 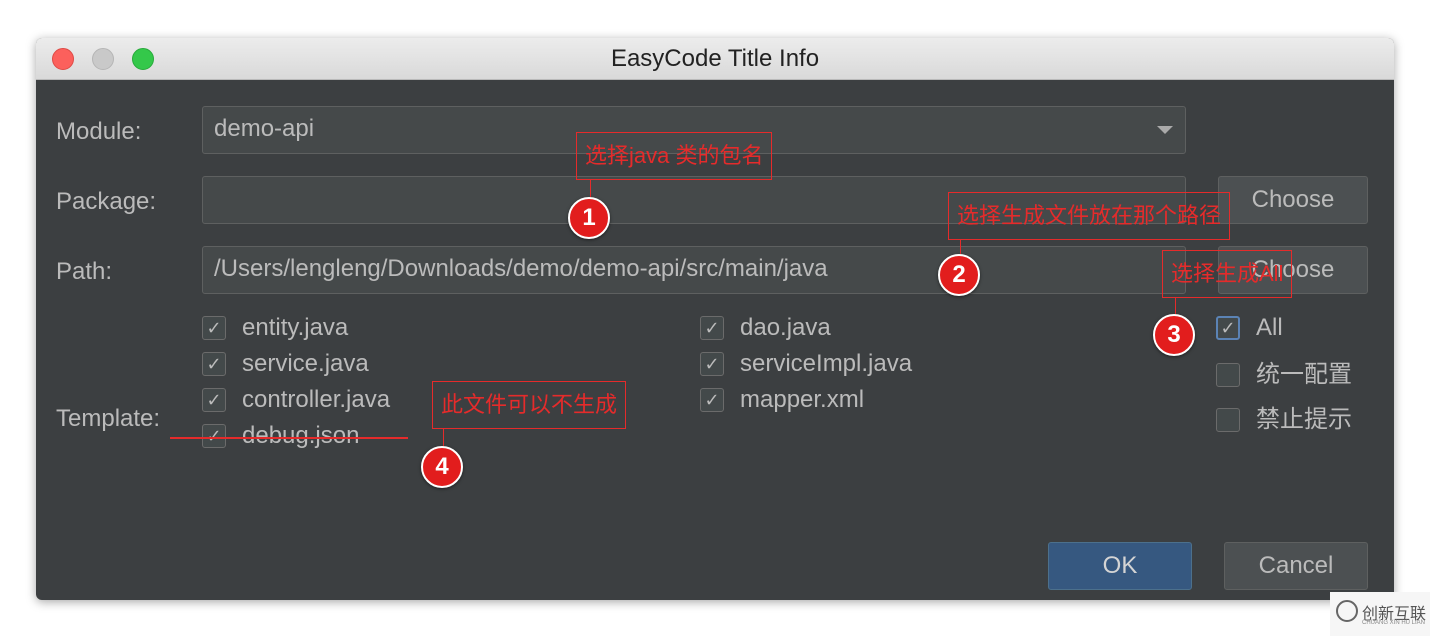 I want to click on template-service: ✓ service.java, so click(x=362, y=364).